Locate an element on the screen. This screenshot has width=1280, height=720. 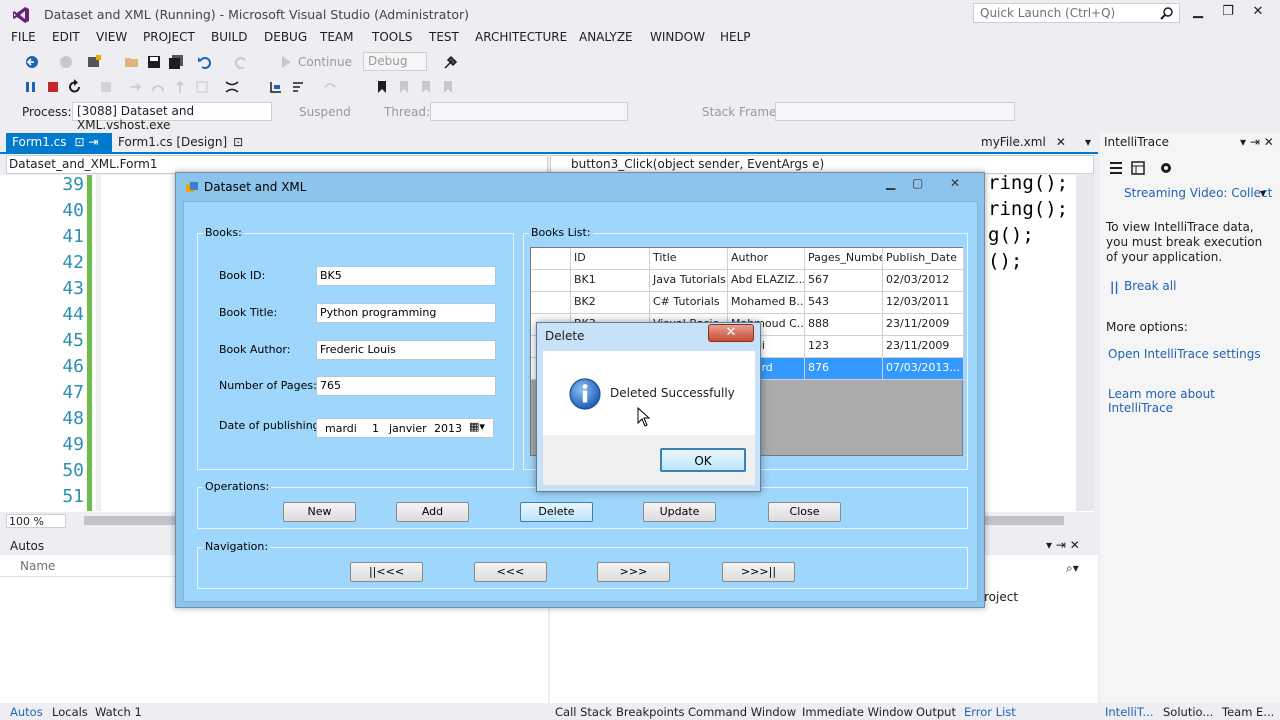
step-into-specific-icon is located at coordinates (276, 87).